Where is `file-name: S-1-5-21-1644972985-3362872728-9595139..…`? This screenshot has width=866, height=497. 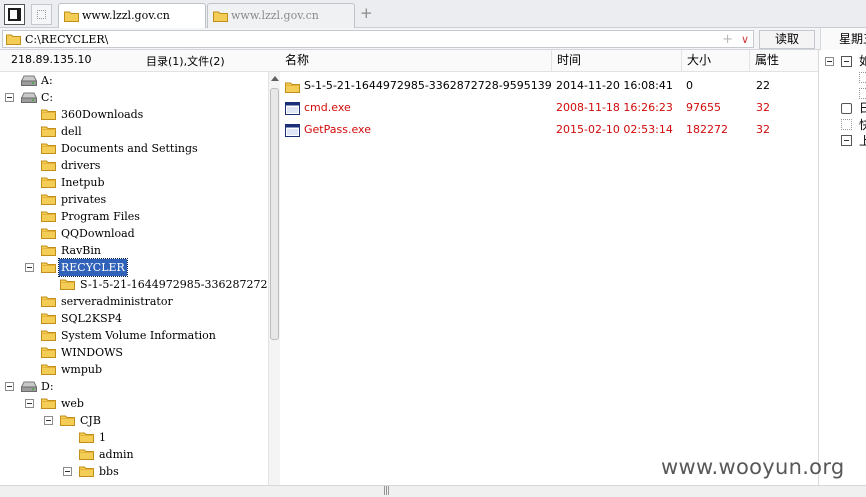 file-name: S-1-5-21-1644972985-3362872728-9595139..… is located at coordinates (428, 85).